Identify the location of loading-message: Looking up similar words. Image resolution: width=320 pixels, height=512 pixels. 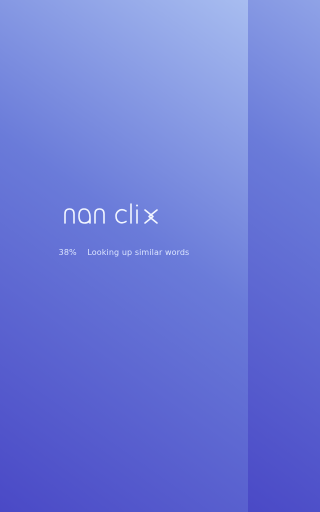
(138, 252).